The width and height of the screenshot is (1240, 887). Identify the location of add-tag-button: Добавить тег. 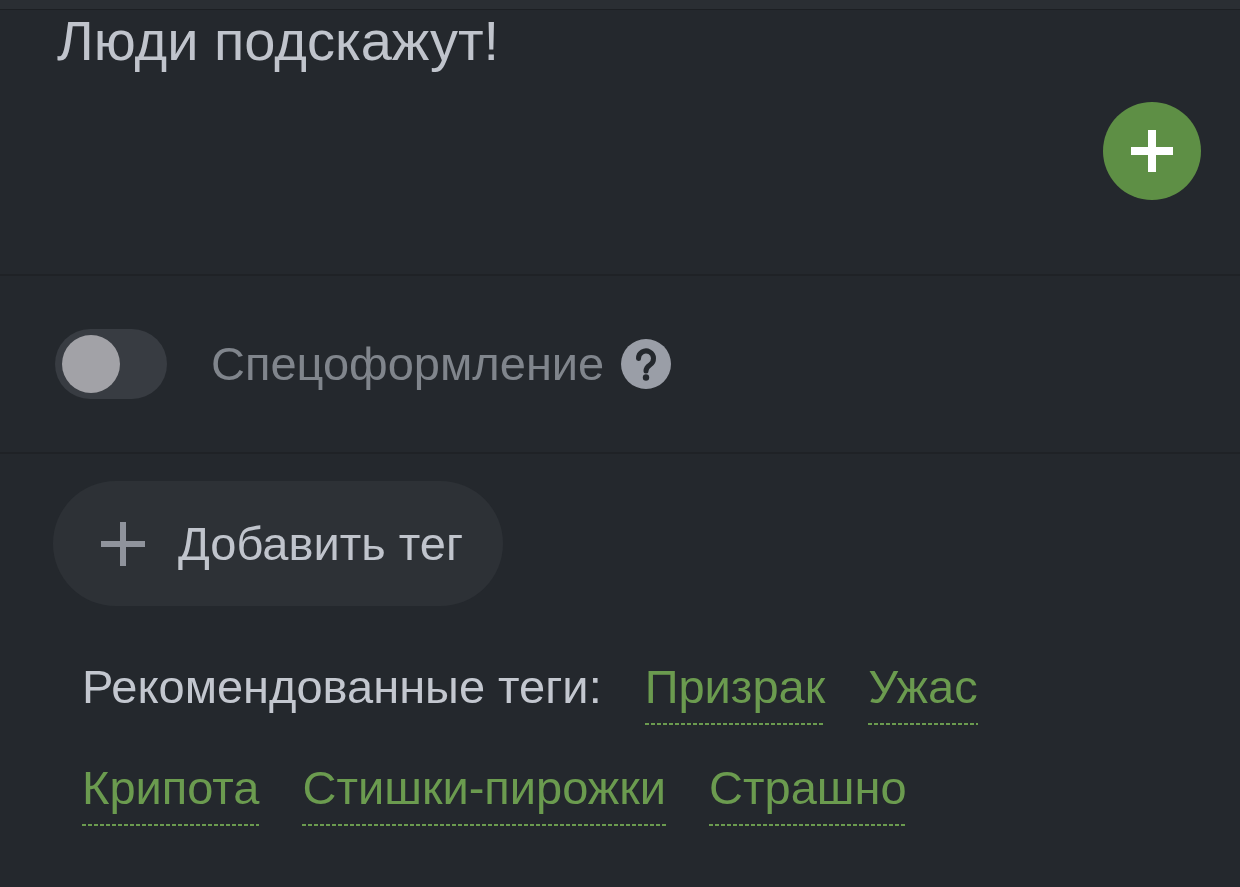
(278, 543).